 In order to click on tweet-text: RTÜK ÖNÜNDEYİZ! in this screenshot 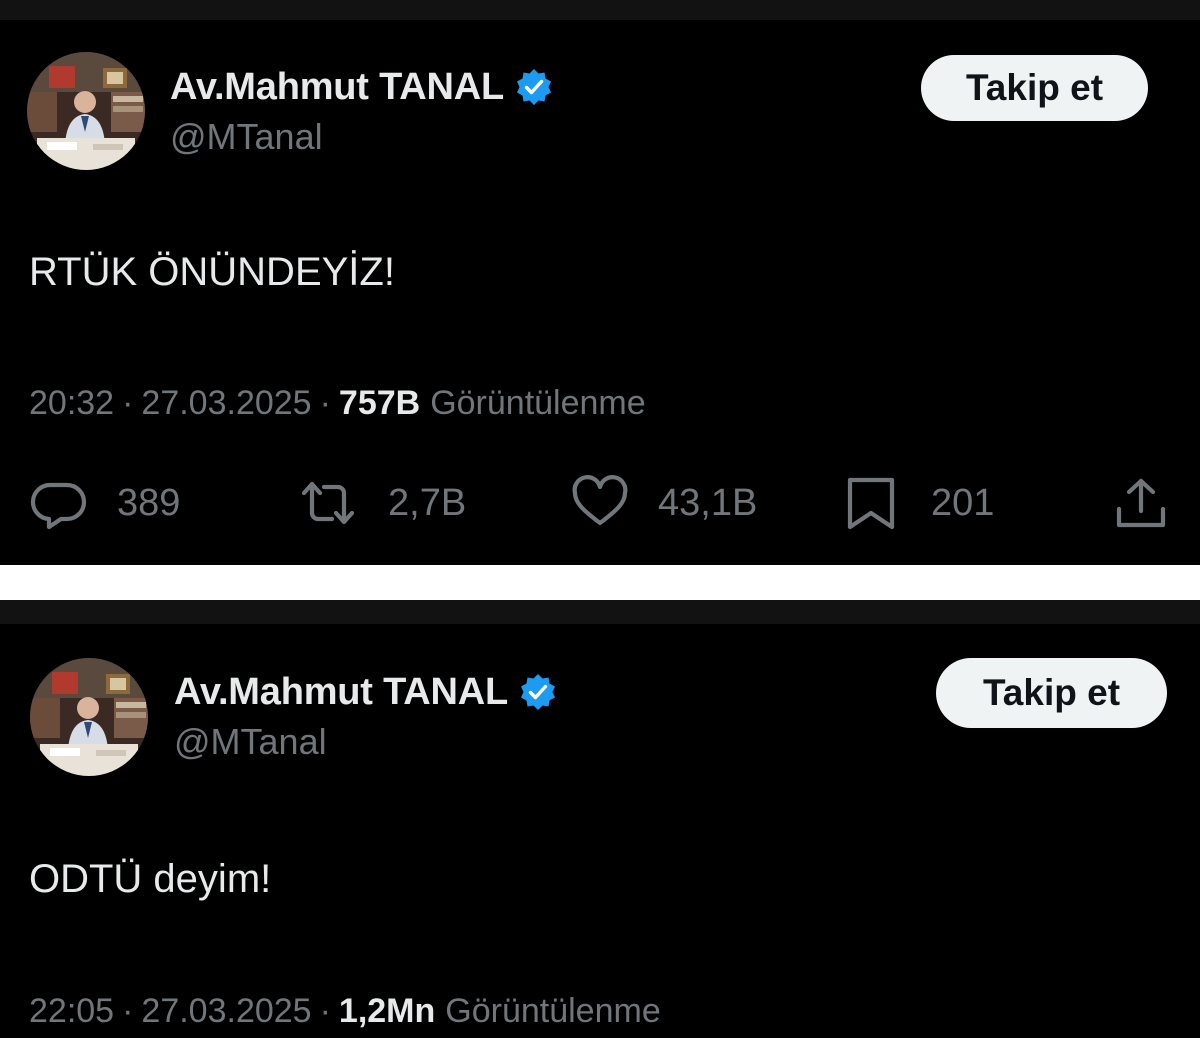, I will do `click(212, 272)`.